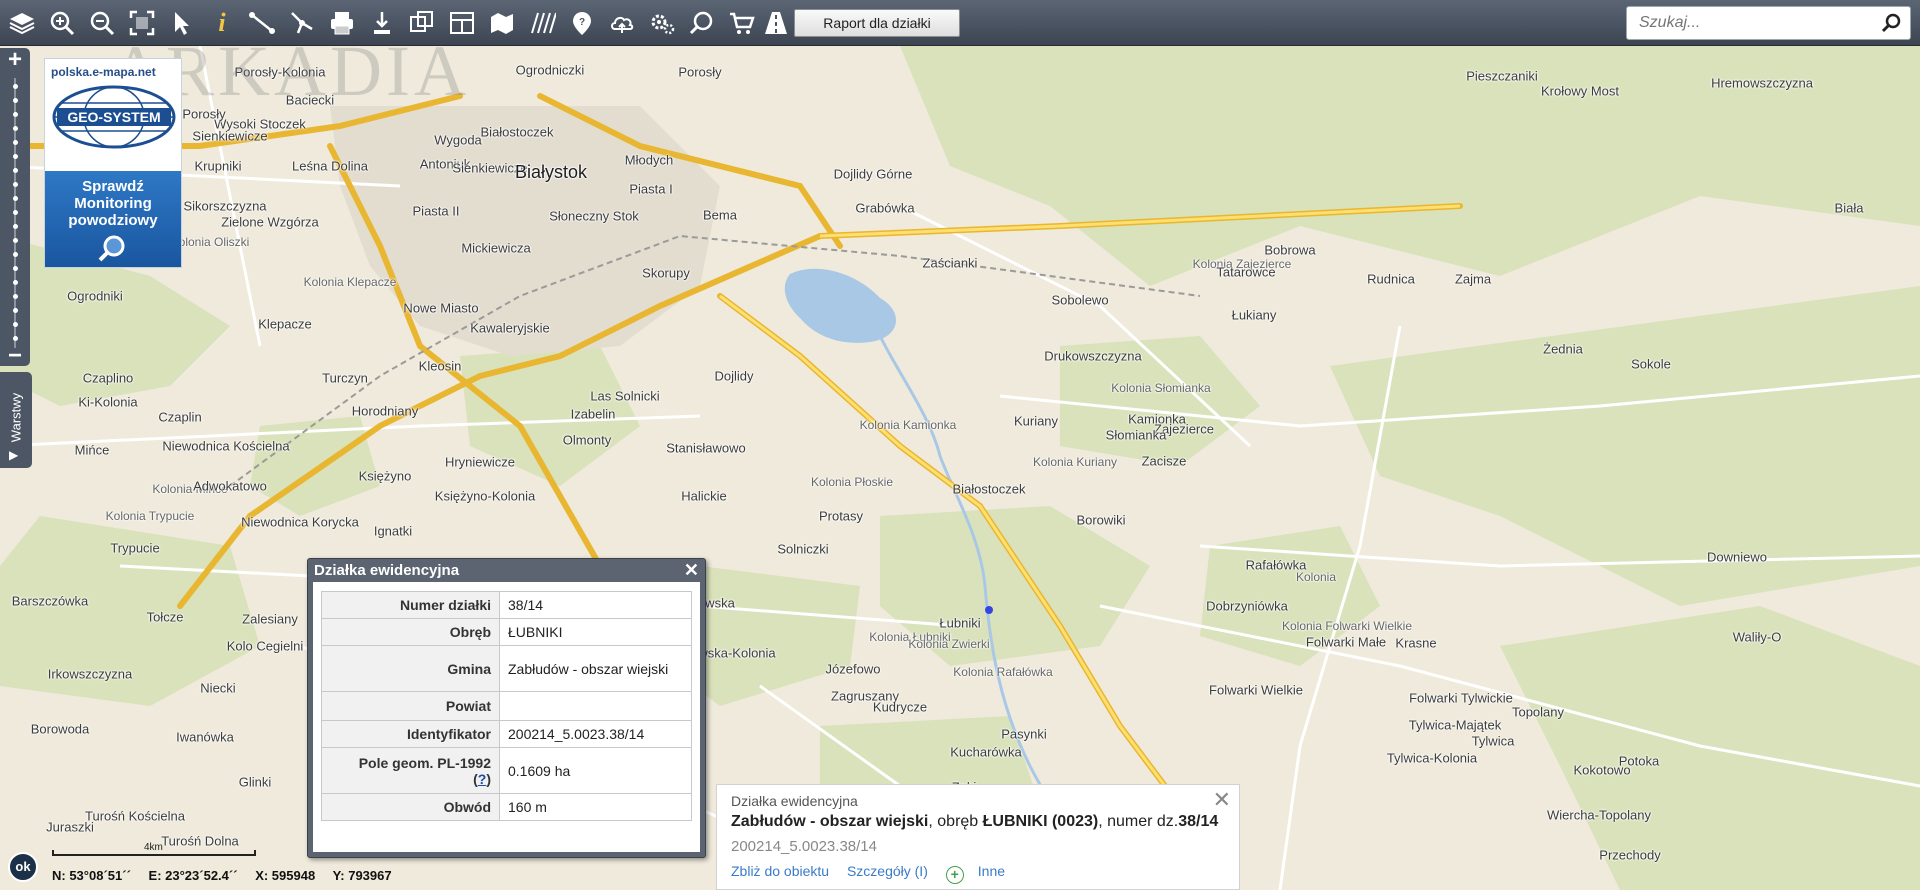 The height and width of the screenshot is (890, 1920). What do you see at coordinates (506, 770) in the screenshot?
I see `table-row: Pole geom. PL-1992 (?) 0.1609 ha` at bounding box center [506, 770].